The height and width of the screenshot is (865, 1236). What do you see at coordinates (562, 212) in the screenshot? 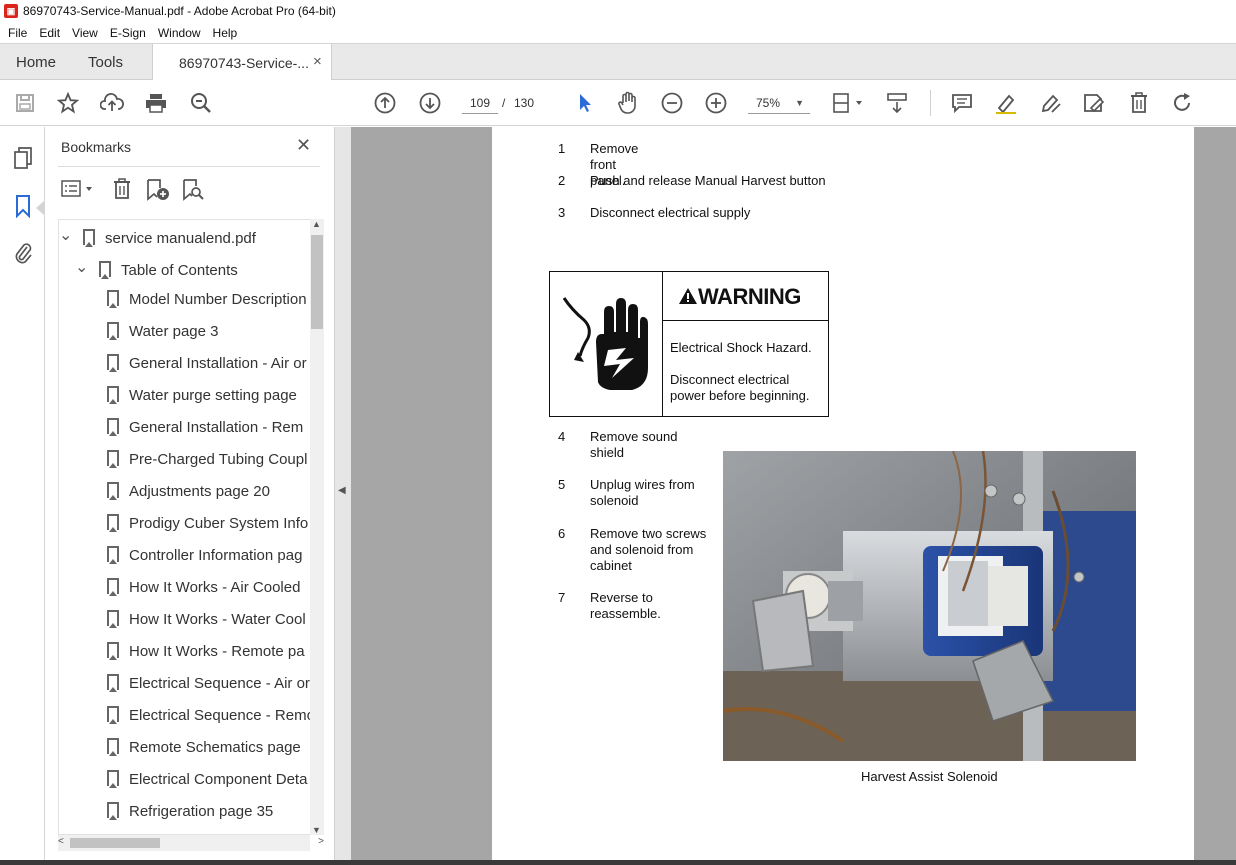
I see `step-number: 3` at bounding box center [562, 212].